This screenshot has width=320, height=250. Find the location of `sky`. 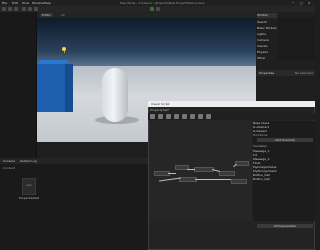

sky is located at coordinates (146, 42).